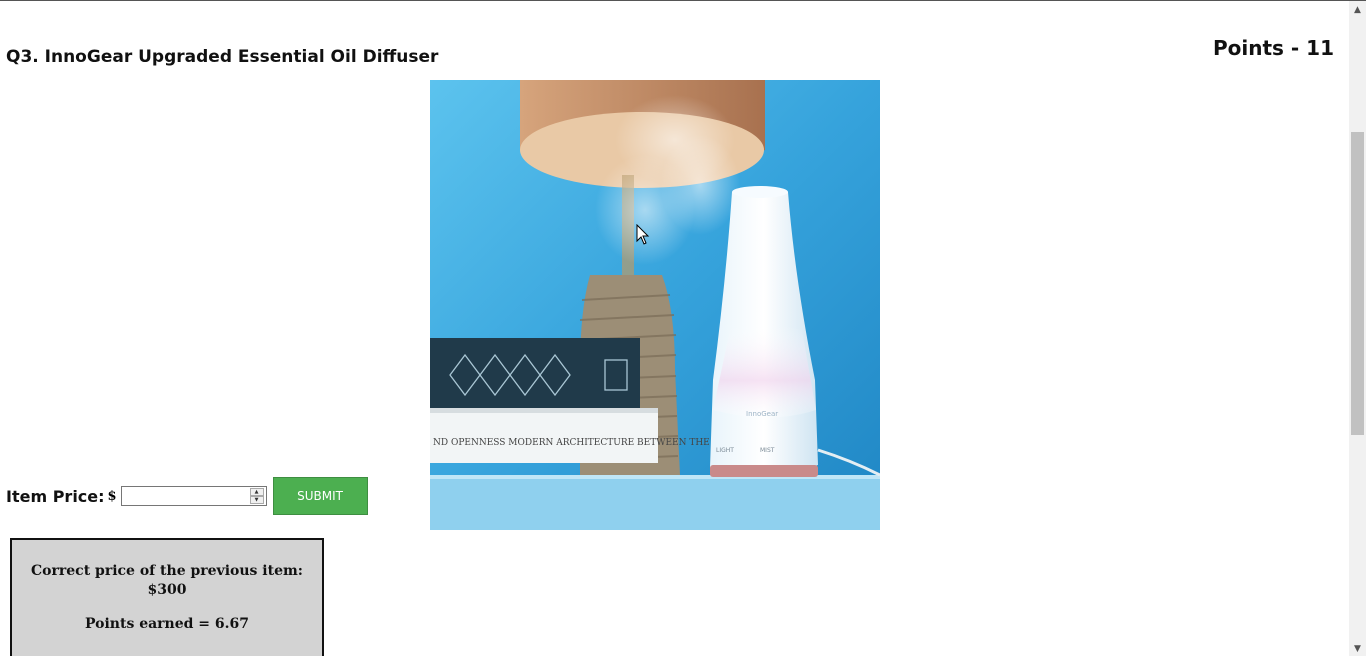  I want to click on mouse-pointer-icon, so click(643, 234).